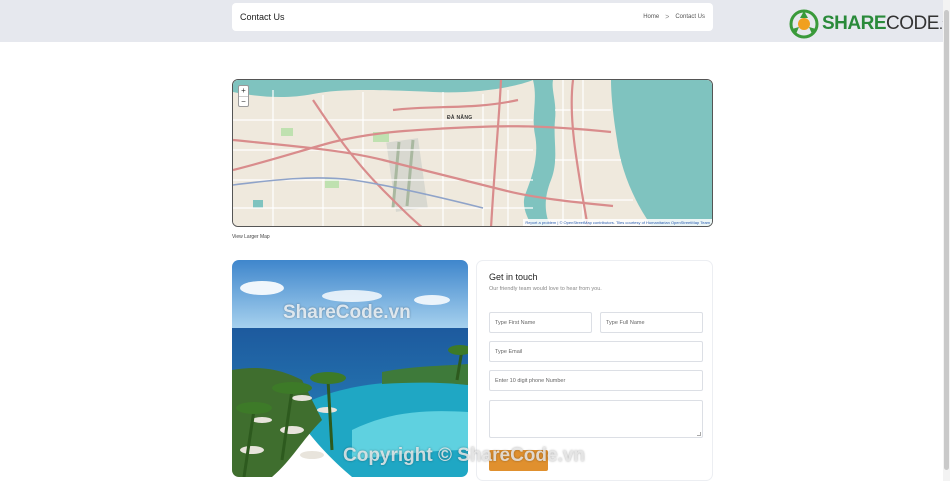  I want to click on photo-watermark: ShareCode.vn, so click(347, 312).